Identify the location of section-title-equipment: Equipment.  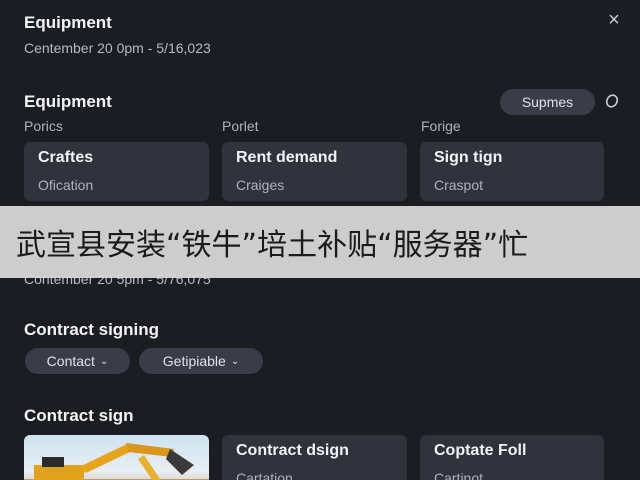
(68, 101).